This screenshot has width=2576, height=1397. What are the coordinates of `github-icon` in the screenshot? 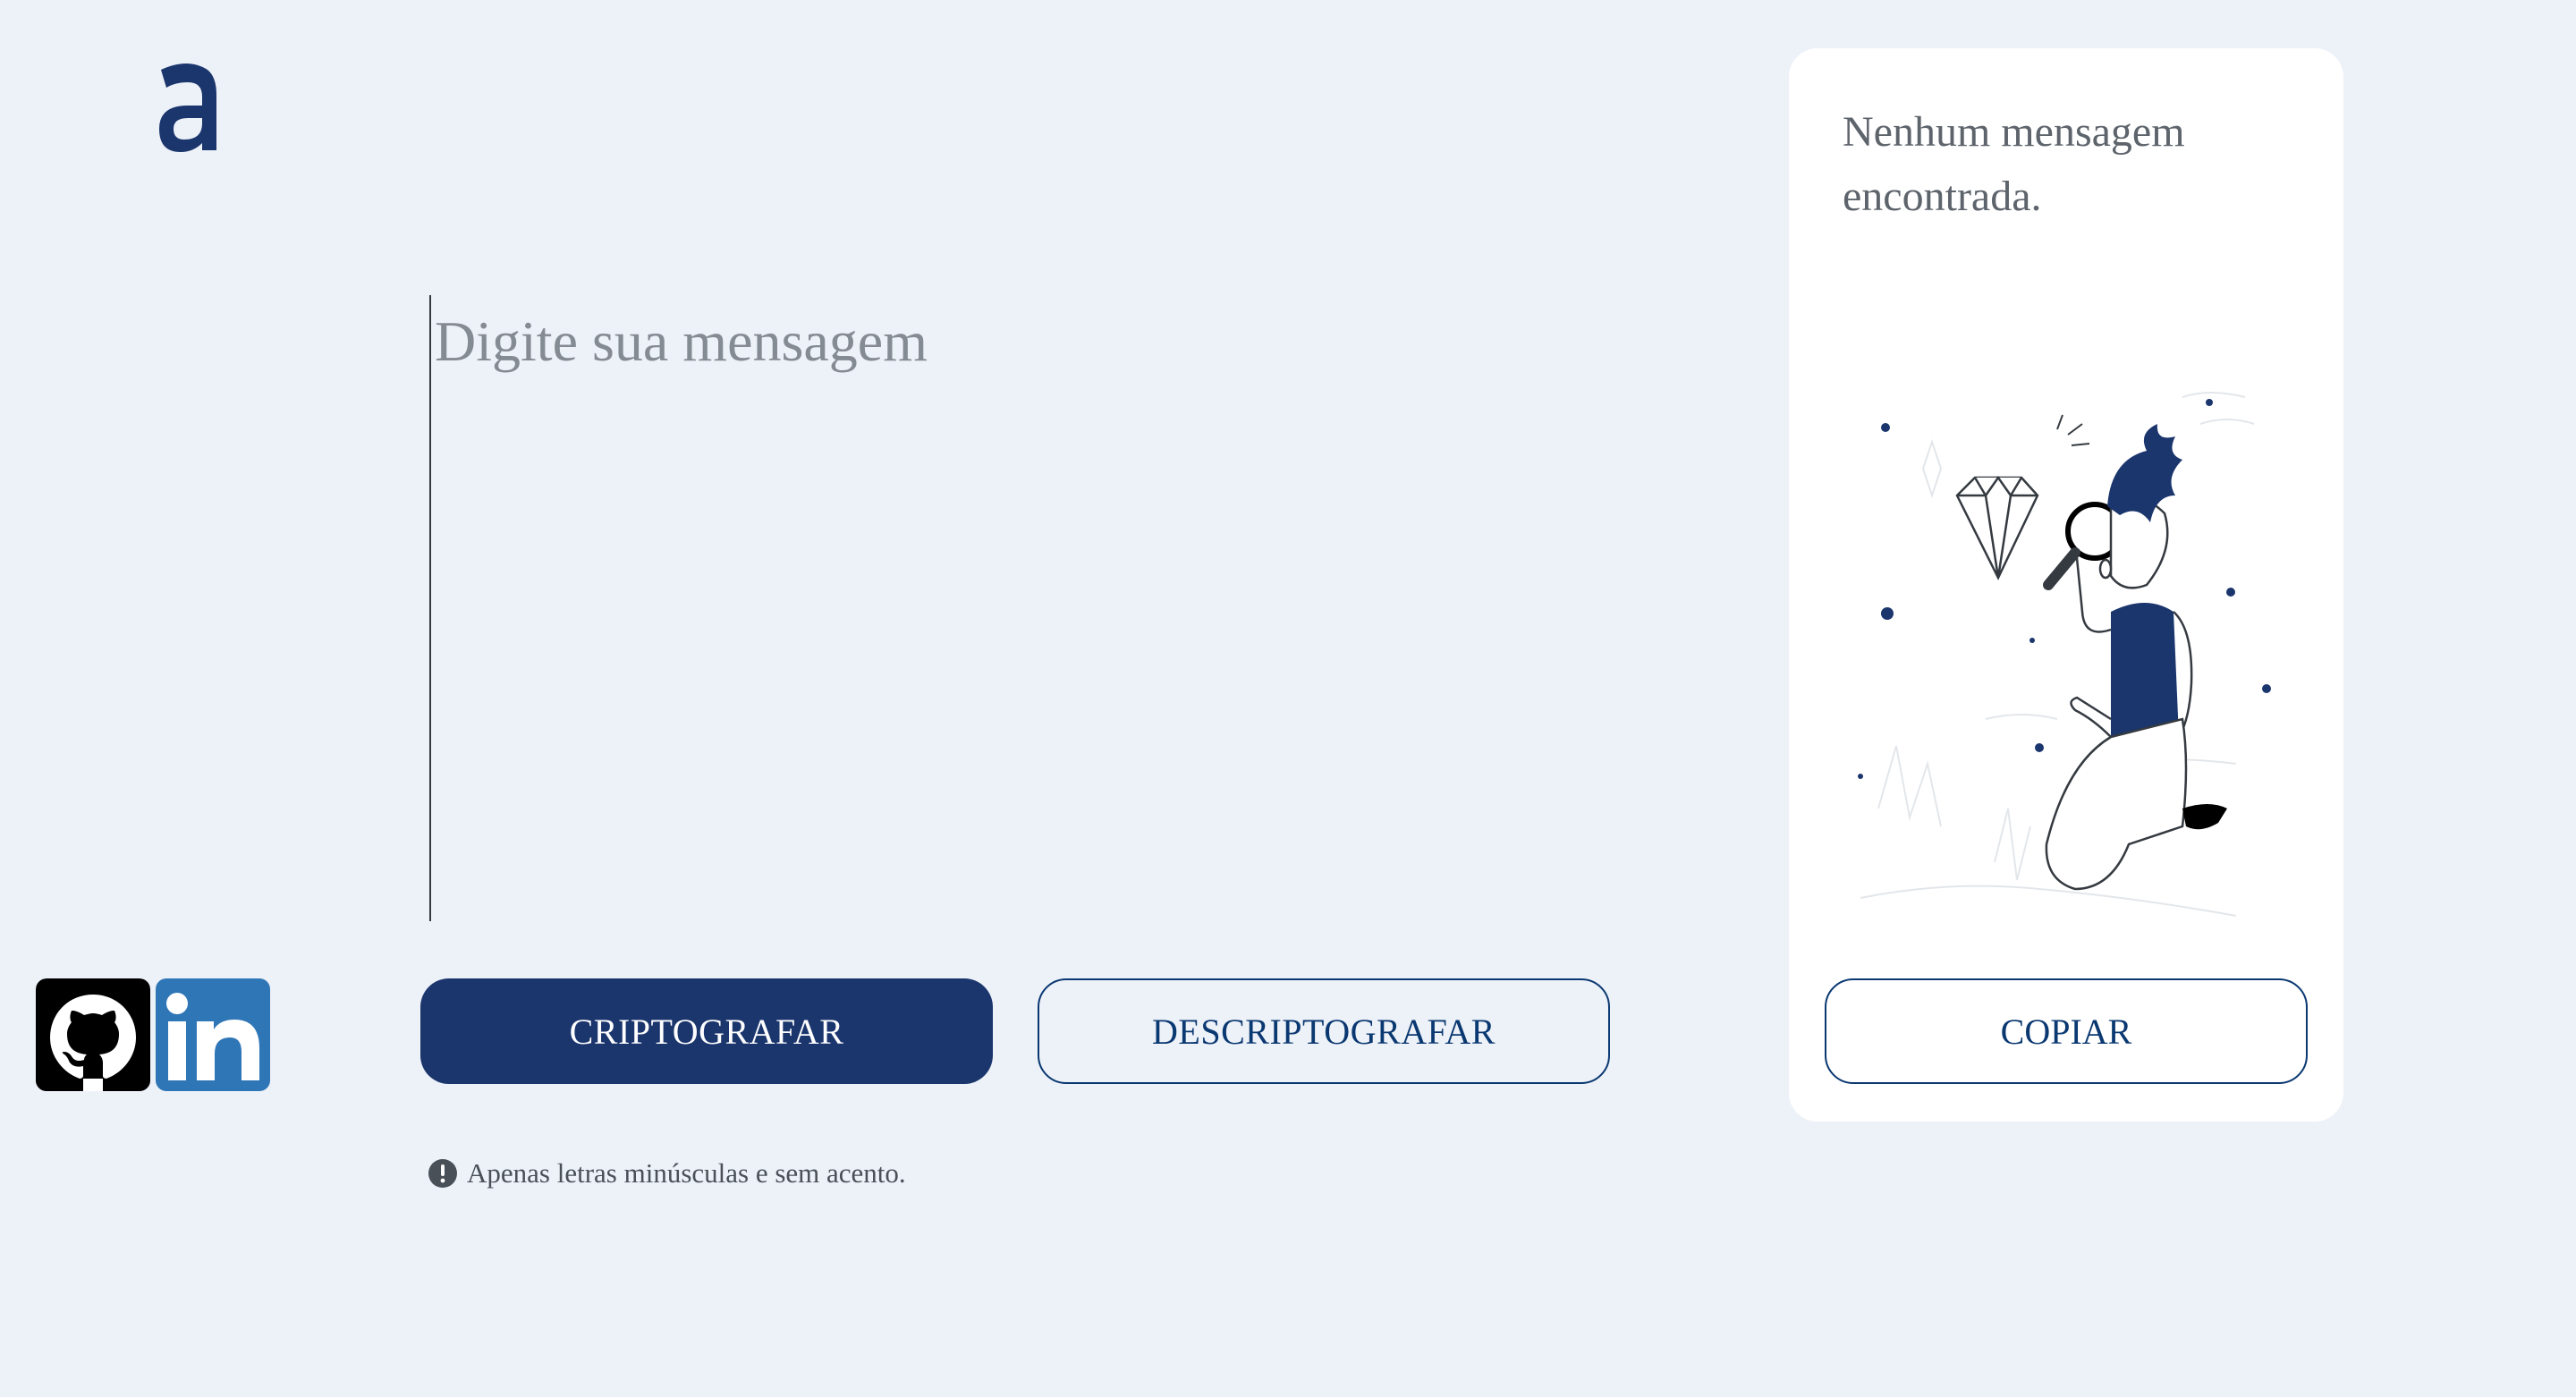 It's located at (93, 1034).